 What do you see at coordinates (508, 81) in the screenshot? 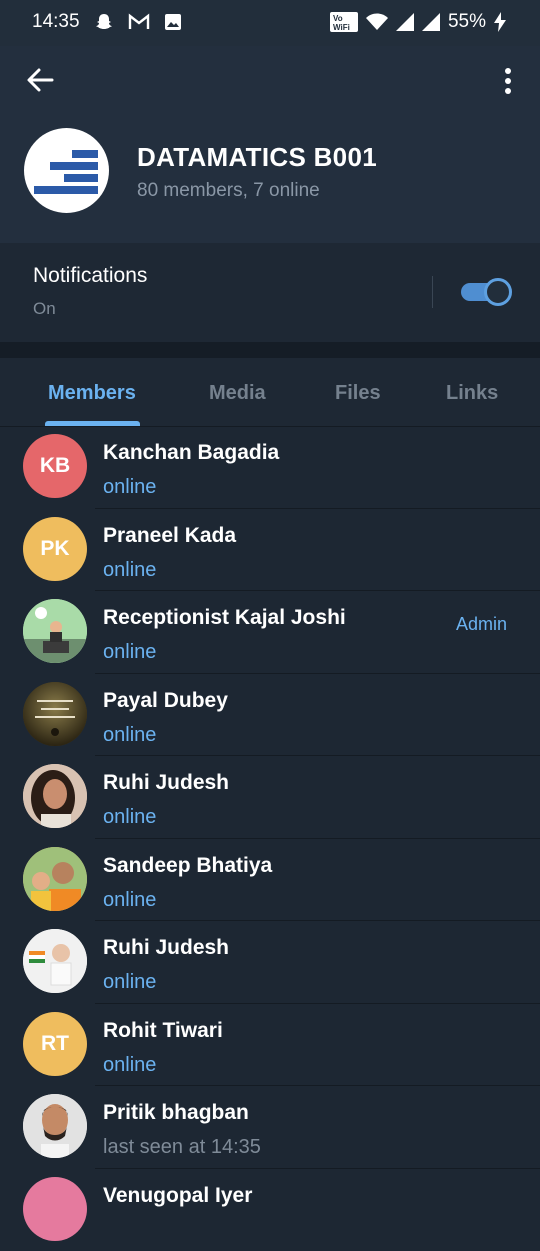
I see `more-options-icon` at bounding box center [508, 81].